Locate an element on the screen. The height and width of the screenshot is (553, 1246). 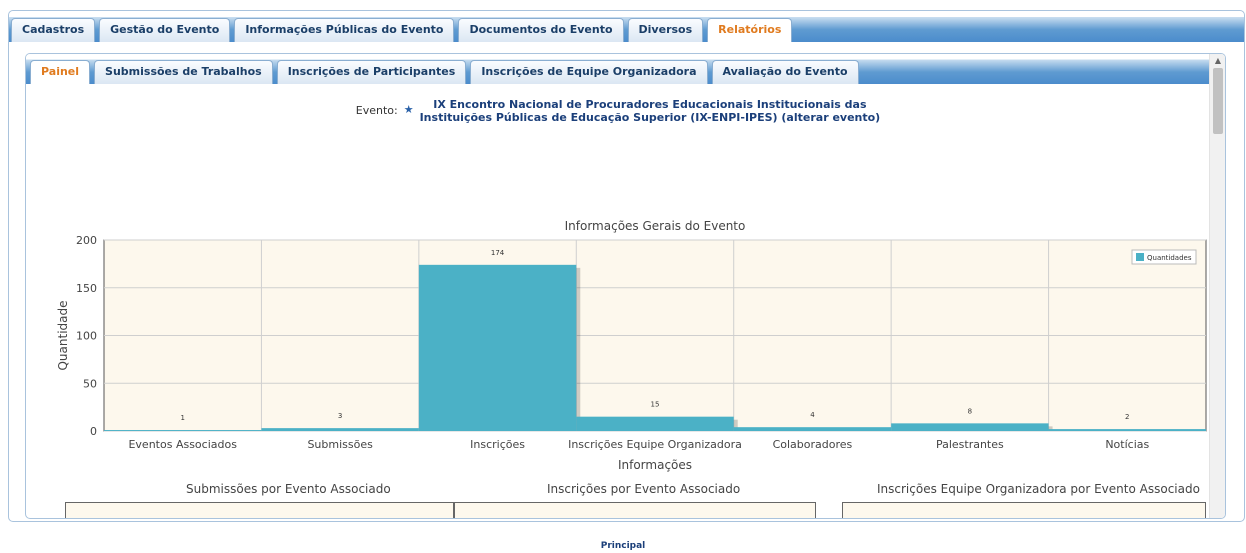
organizing-team-by-event-chart is located at coordinates (1024, 510).